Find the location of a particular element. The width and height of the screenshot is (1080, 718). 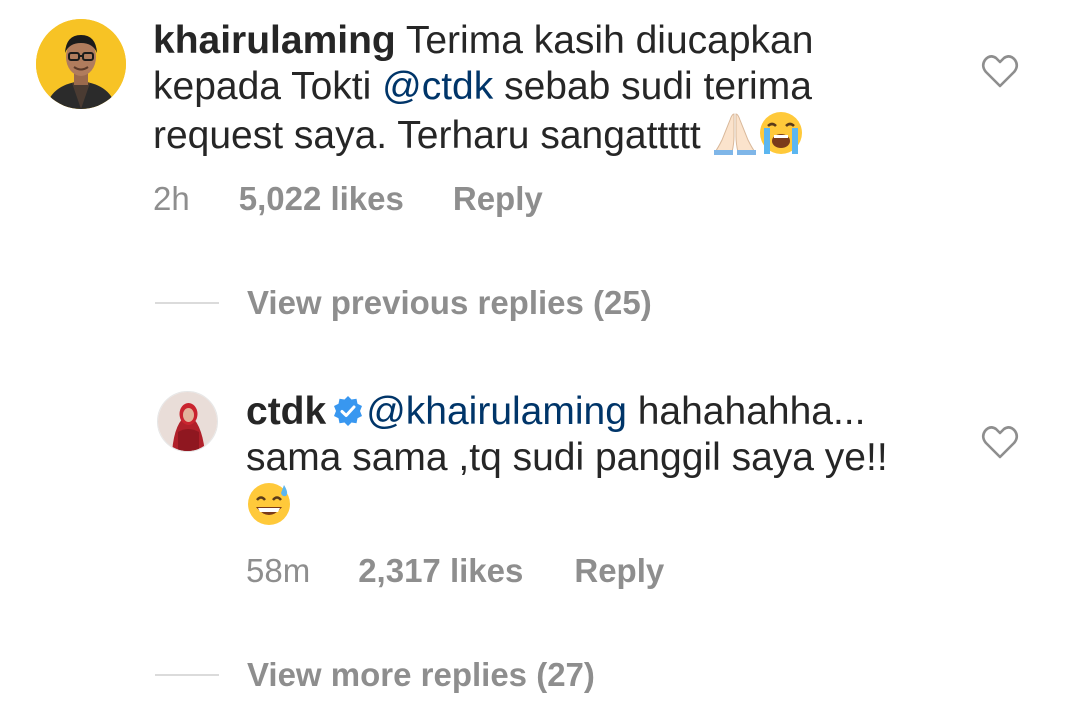

reply-like-heart-icon is located at coordinates (1000, 443).